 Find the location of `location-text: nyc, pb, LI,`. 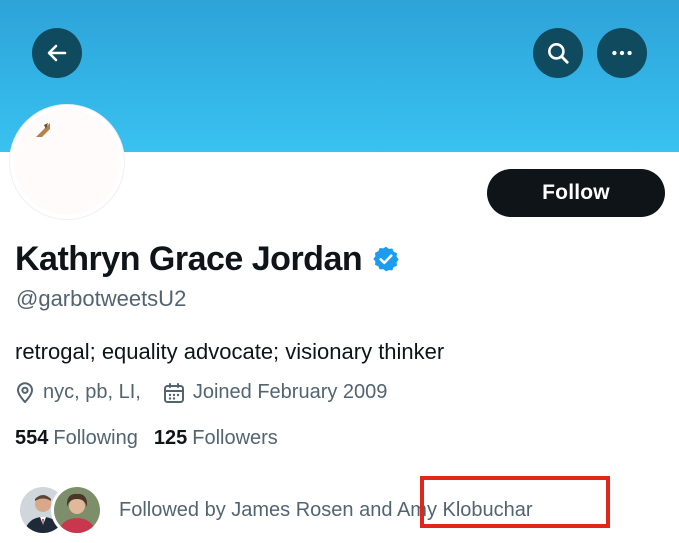

location-text: nyc, pb, LI, is located at coordinates (92, 392).